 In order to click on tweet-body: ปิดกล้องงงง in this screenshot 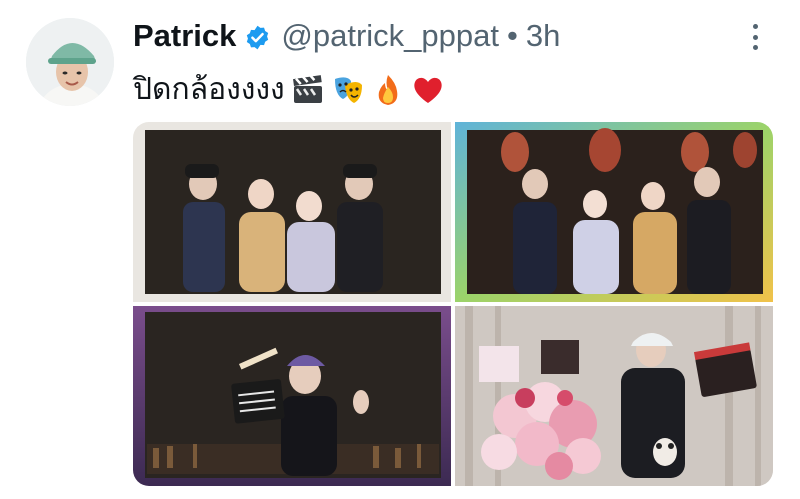, I will do `click(209, 89)`.